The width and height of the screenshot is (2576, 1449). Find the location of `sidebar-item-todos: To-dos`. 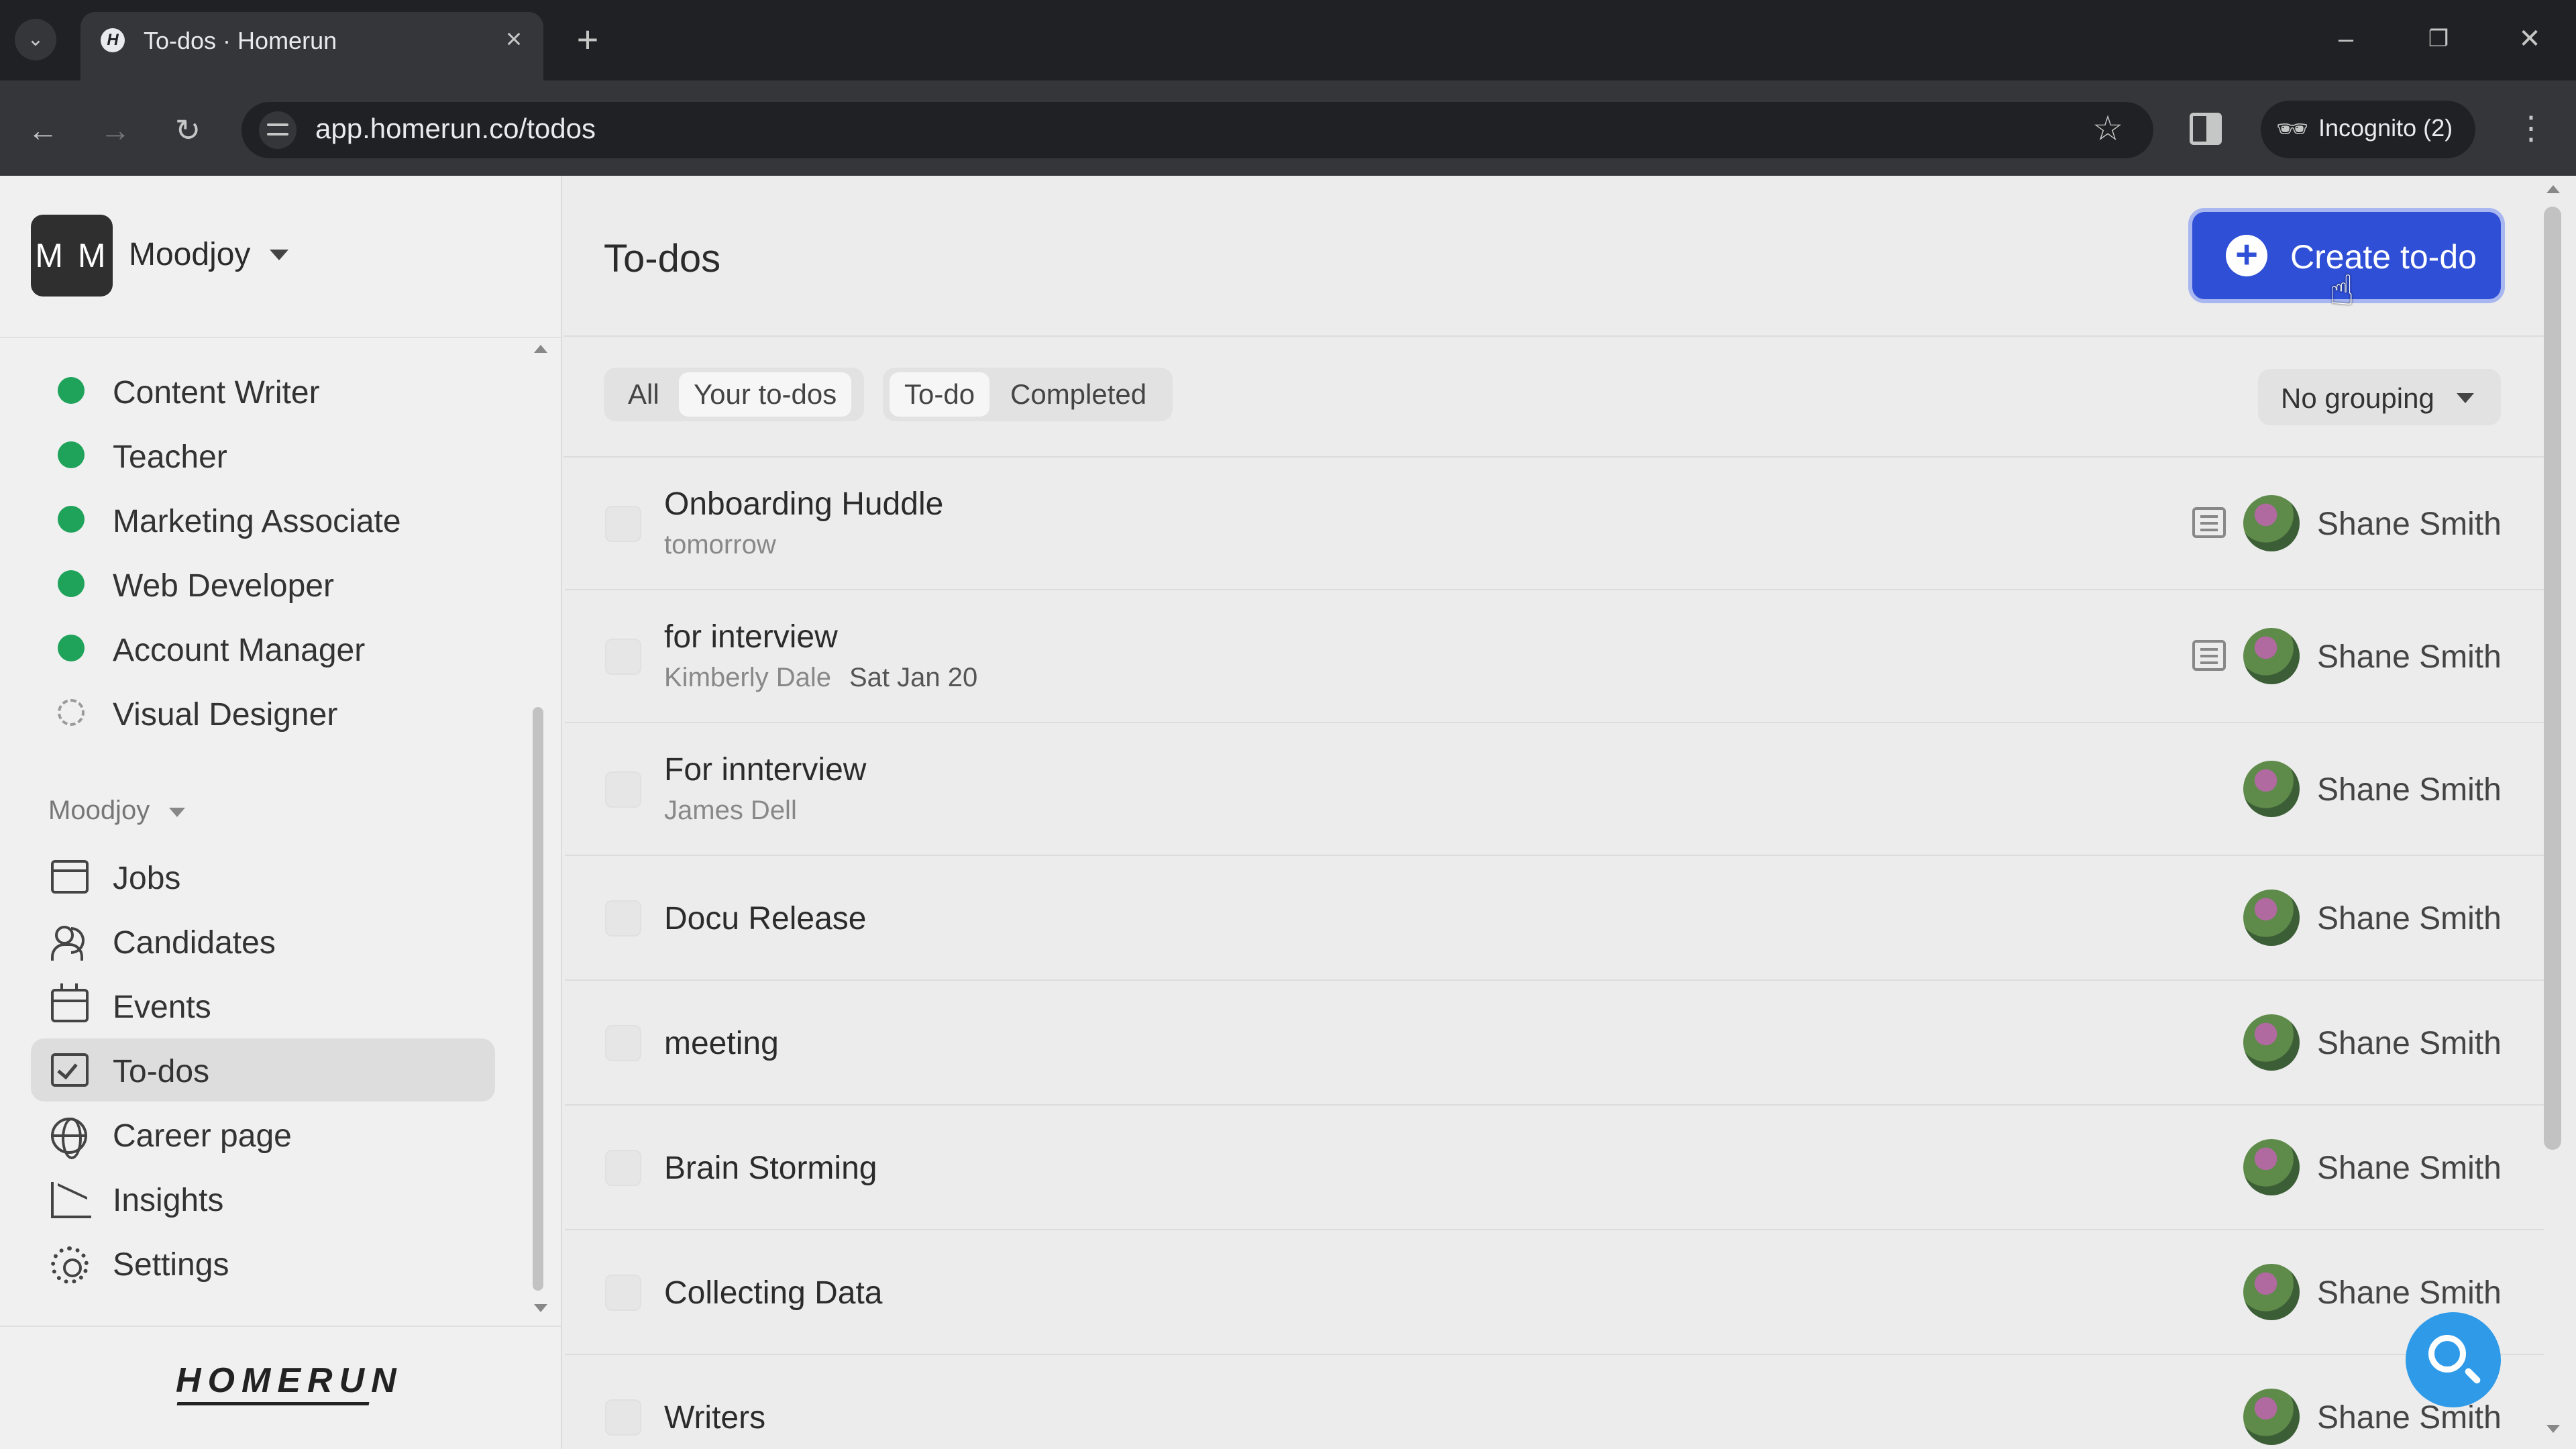

sidebar-item-todos: To-dos is located at coordinates (263, 1070).